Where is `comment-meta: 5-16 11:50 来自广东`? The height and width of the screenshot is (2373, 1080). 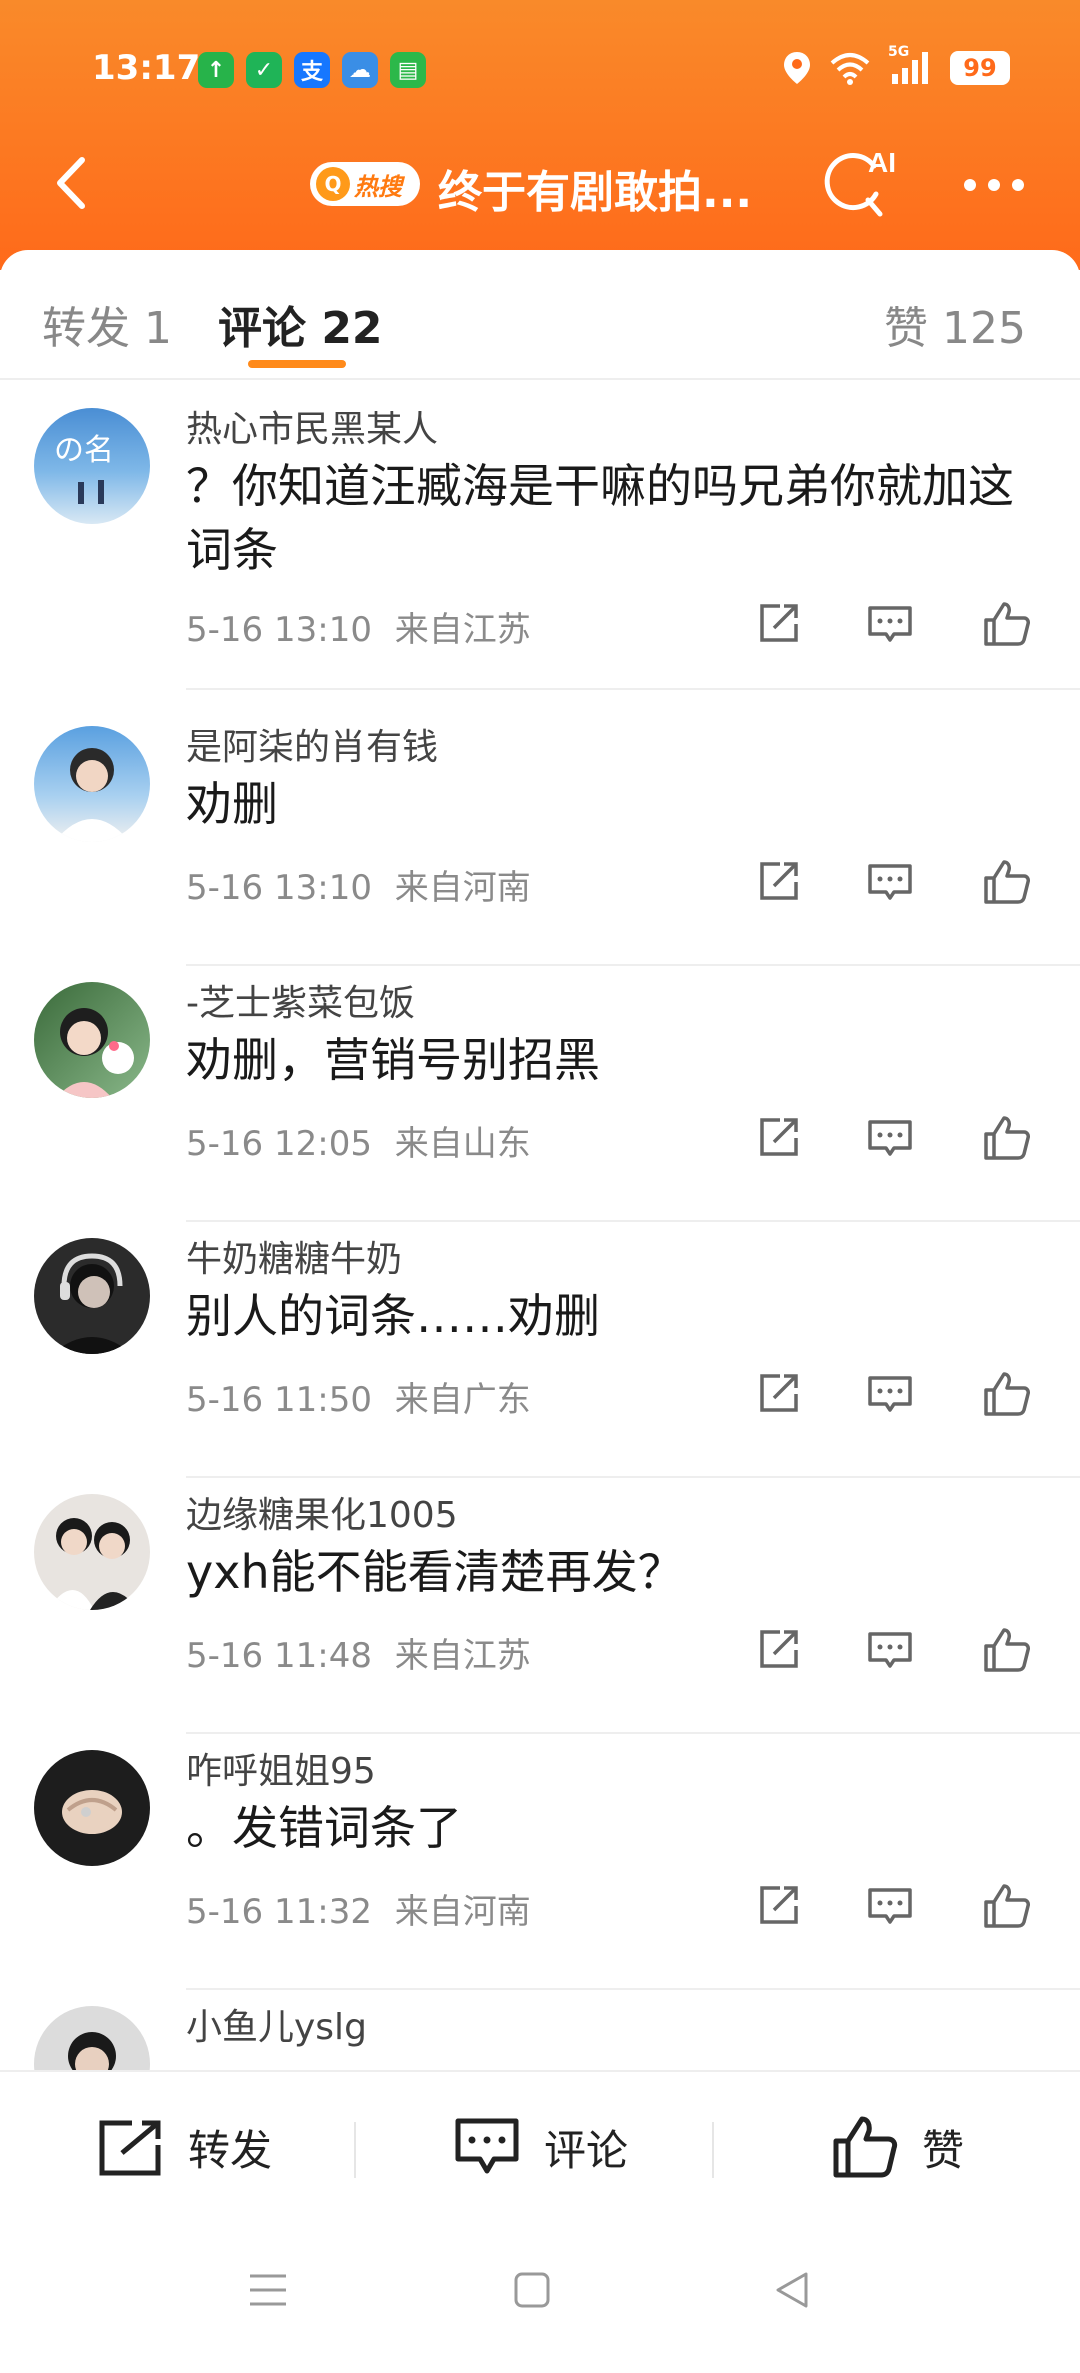 comment-meta: 5-16 11:50 来自广东 is located at coordinates (358, 1396).